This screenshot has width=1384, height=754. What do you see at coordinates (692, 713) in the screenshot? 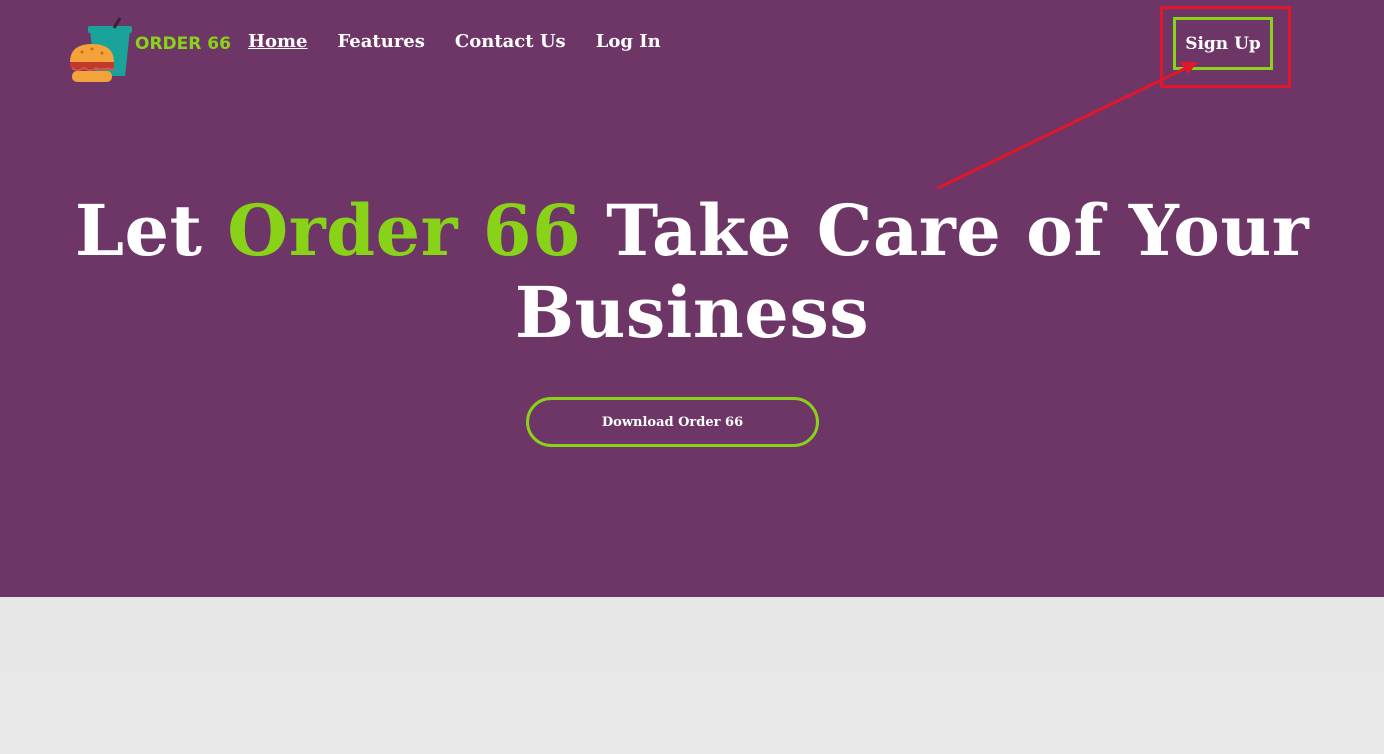
I see `content-band-lower` at bounding box center [692, 713].